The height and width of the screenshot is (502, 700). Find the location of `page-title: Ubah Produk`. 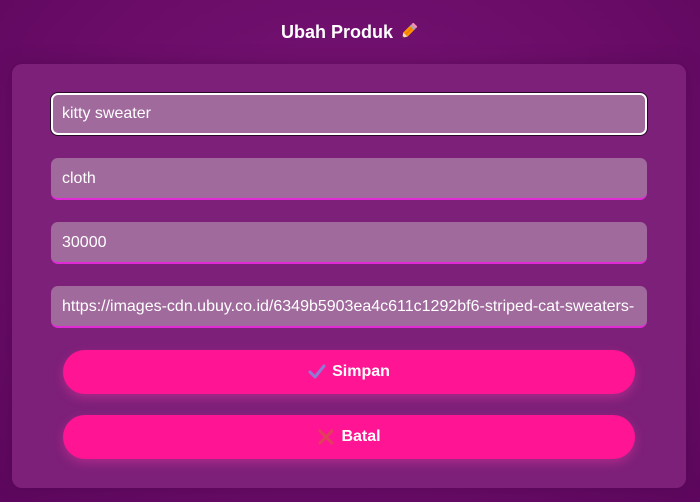

page-title: Ubah Produk is located at coordinates (350, 32).